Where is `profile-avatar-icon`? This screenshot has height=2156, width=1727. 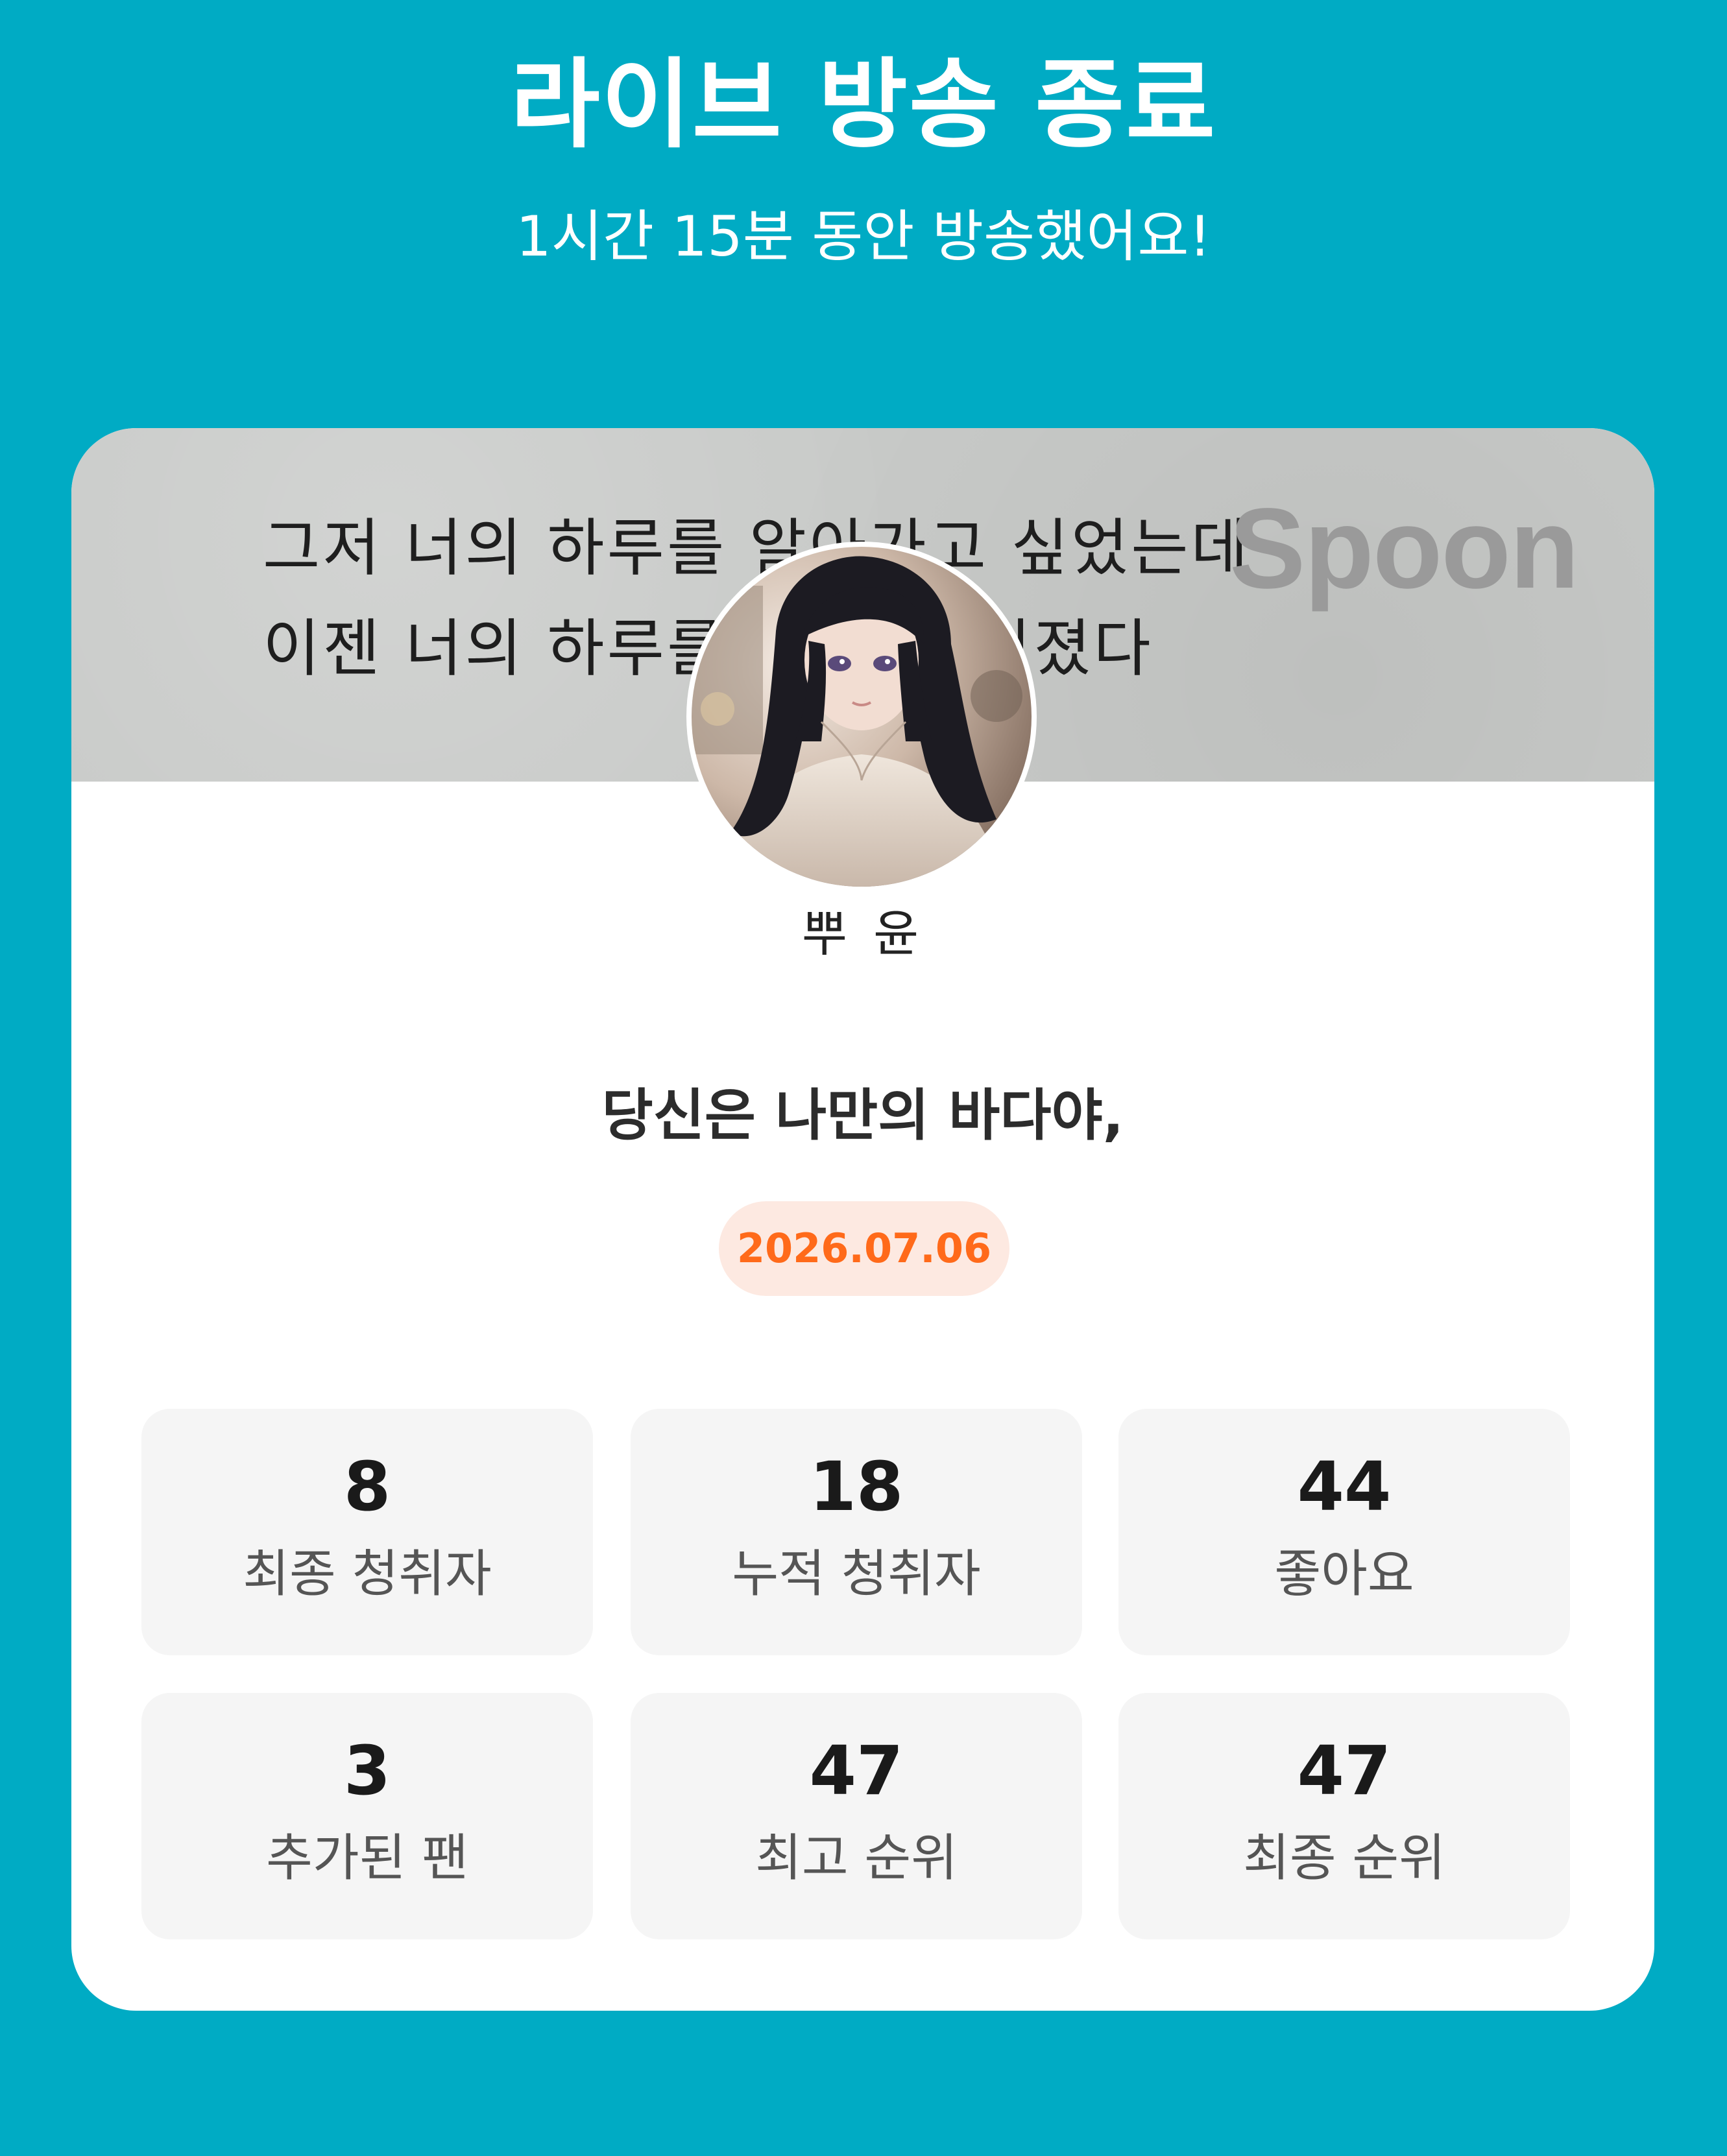 profile-avatar-icon is located at coordinates (862, 717).